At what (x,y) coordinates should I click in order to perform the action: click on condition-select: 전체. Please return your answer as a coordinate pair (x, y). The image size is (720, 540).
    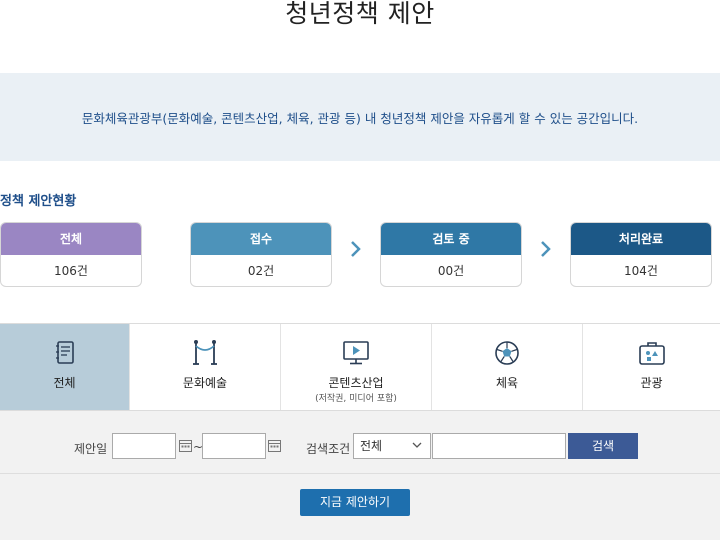
    Looking at the image, I should click on (392, 446).